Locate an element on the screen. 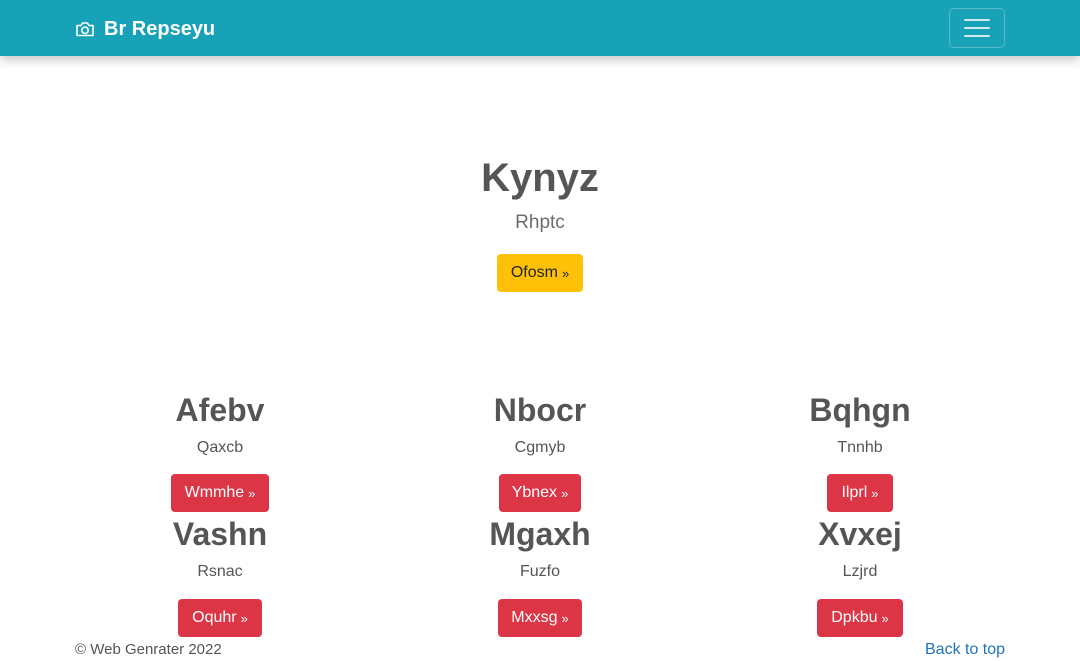 The height and width of the screenshot is (661, 1080). card-title: Vashn is located at coordinates (220, 534).